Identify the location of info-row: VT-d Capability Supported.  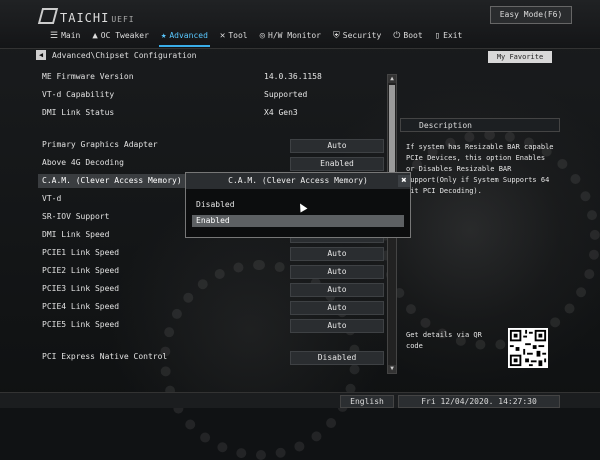
(212, 95).